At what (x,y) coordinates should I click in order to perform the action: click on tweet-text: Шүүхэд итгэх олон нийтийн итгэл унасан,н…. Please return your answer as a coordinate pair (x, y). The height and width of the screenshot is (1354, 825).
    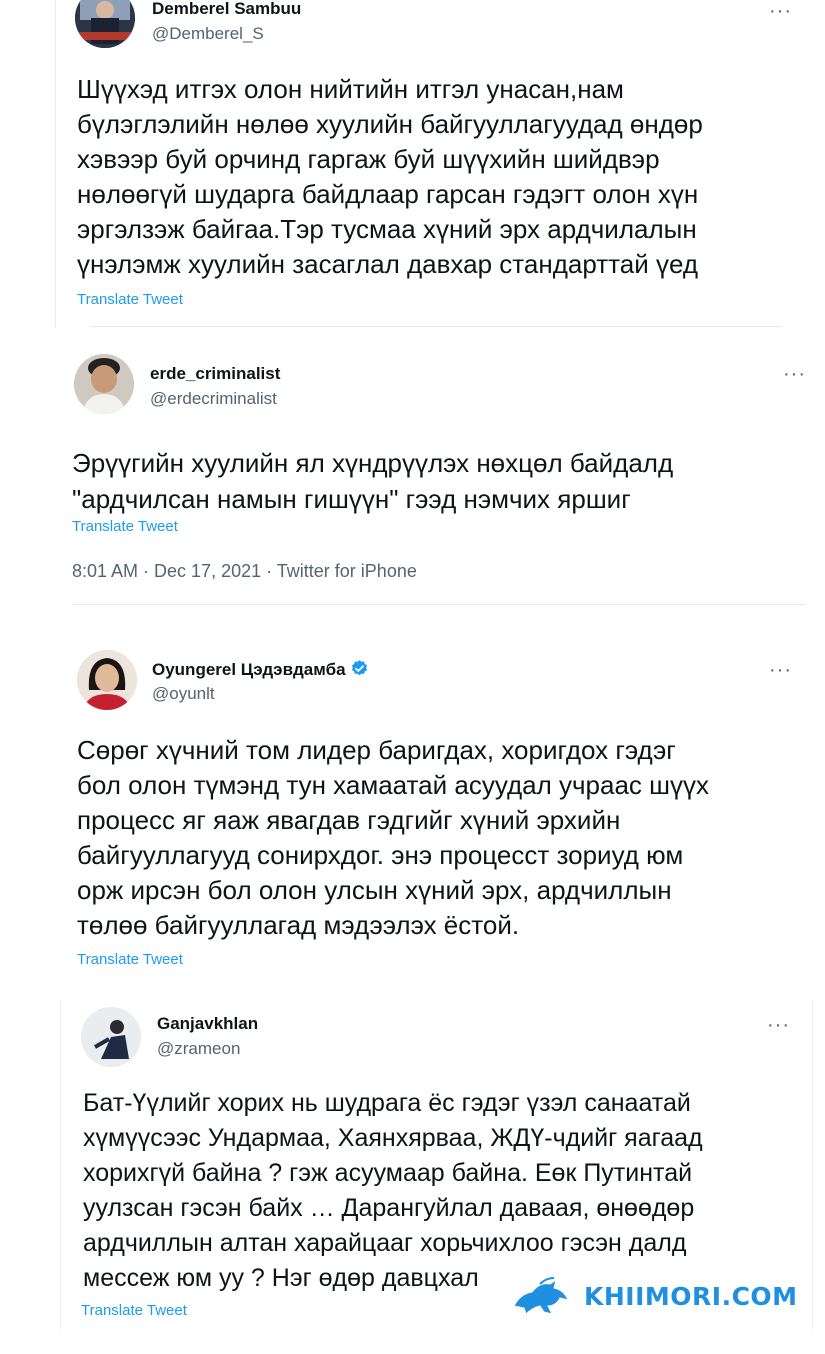
    Looking at the image, I should click on (390, 176).